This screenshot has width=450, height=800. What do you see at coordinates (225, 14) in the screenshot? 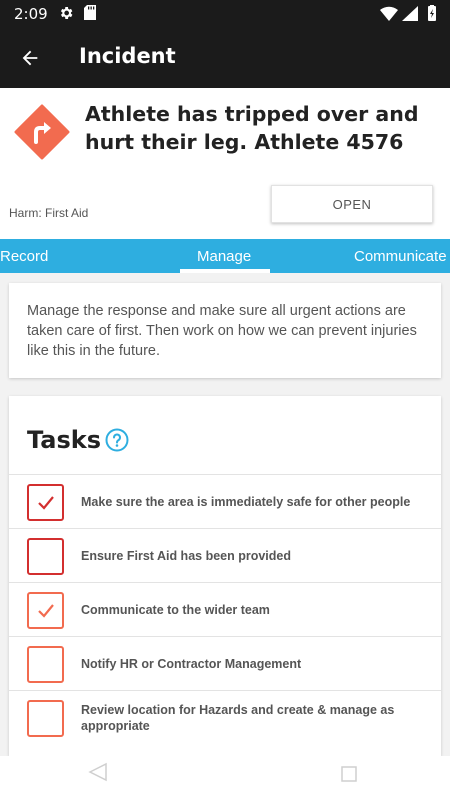
I see `status-bar: 2:09` at bounding box center [225, 14].